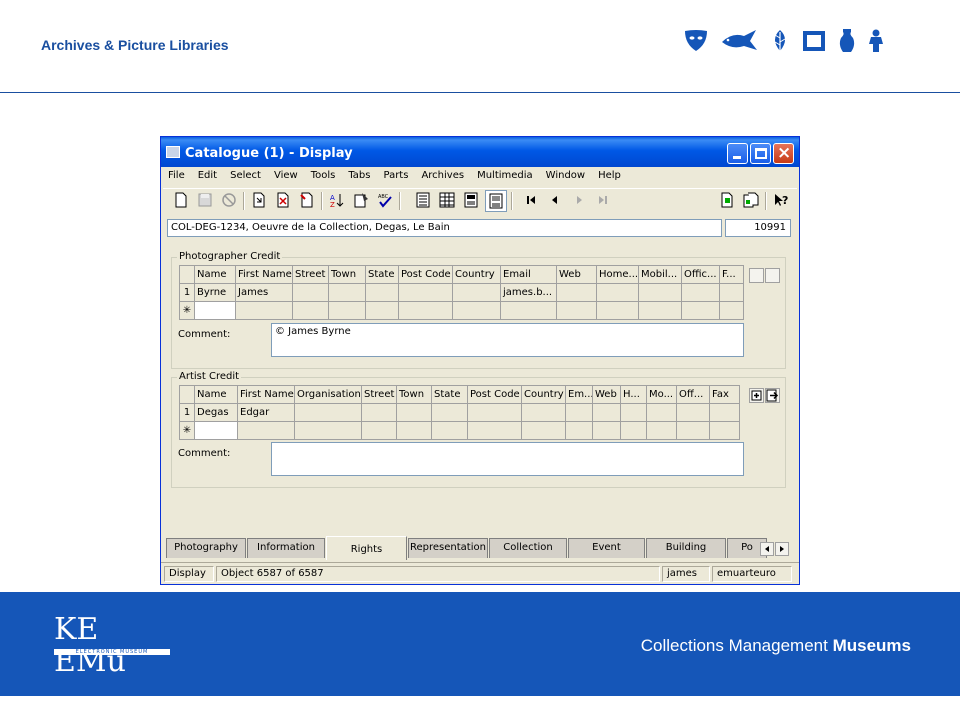 The height and width of the screenshot is (720, 960). I want to click on column-header: State, so click(449, 394).